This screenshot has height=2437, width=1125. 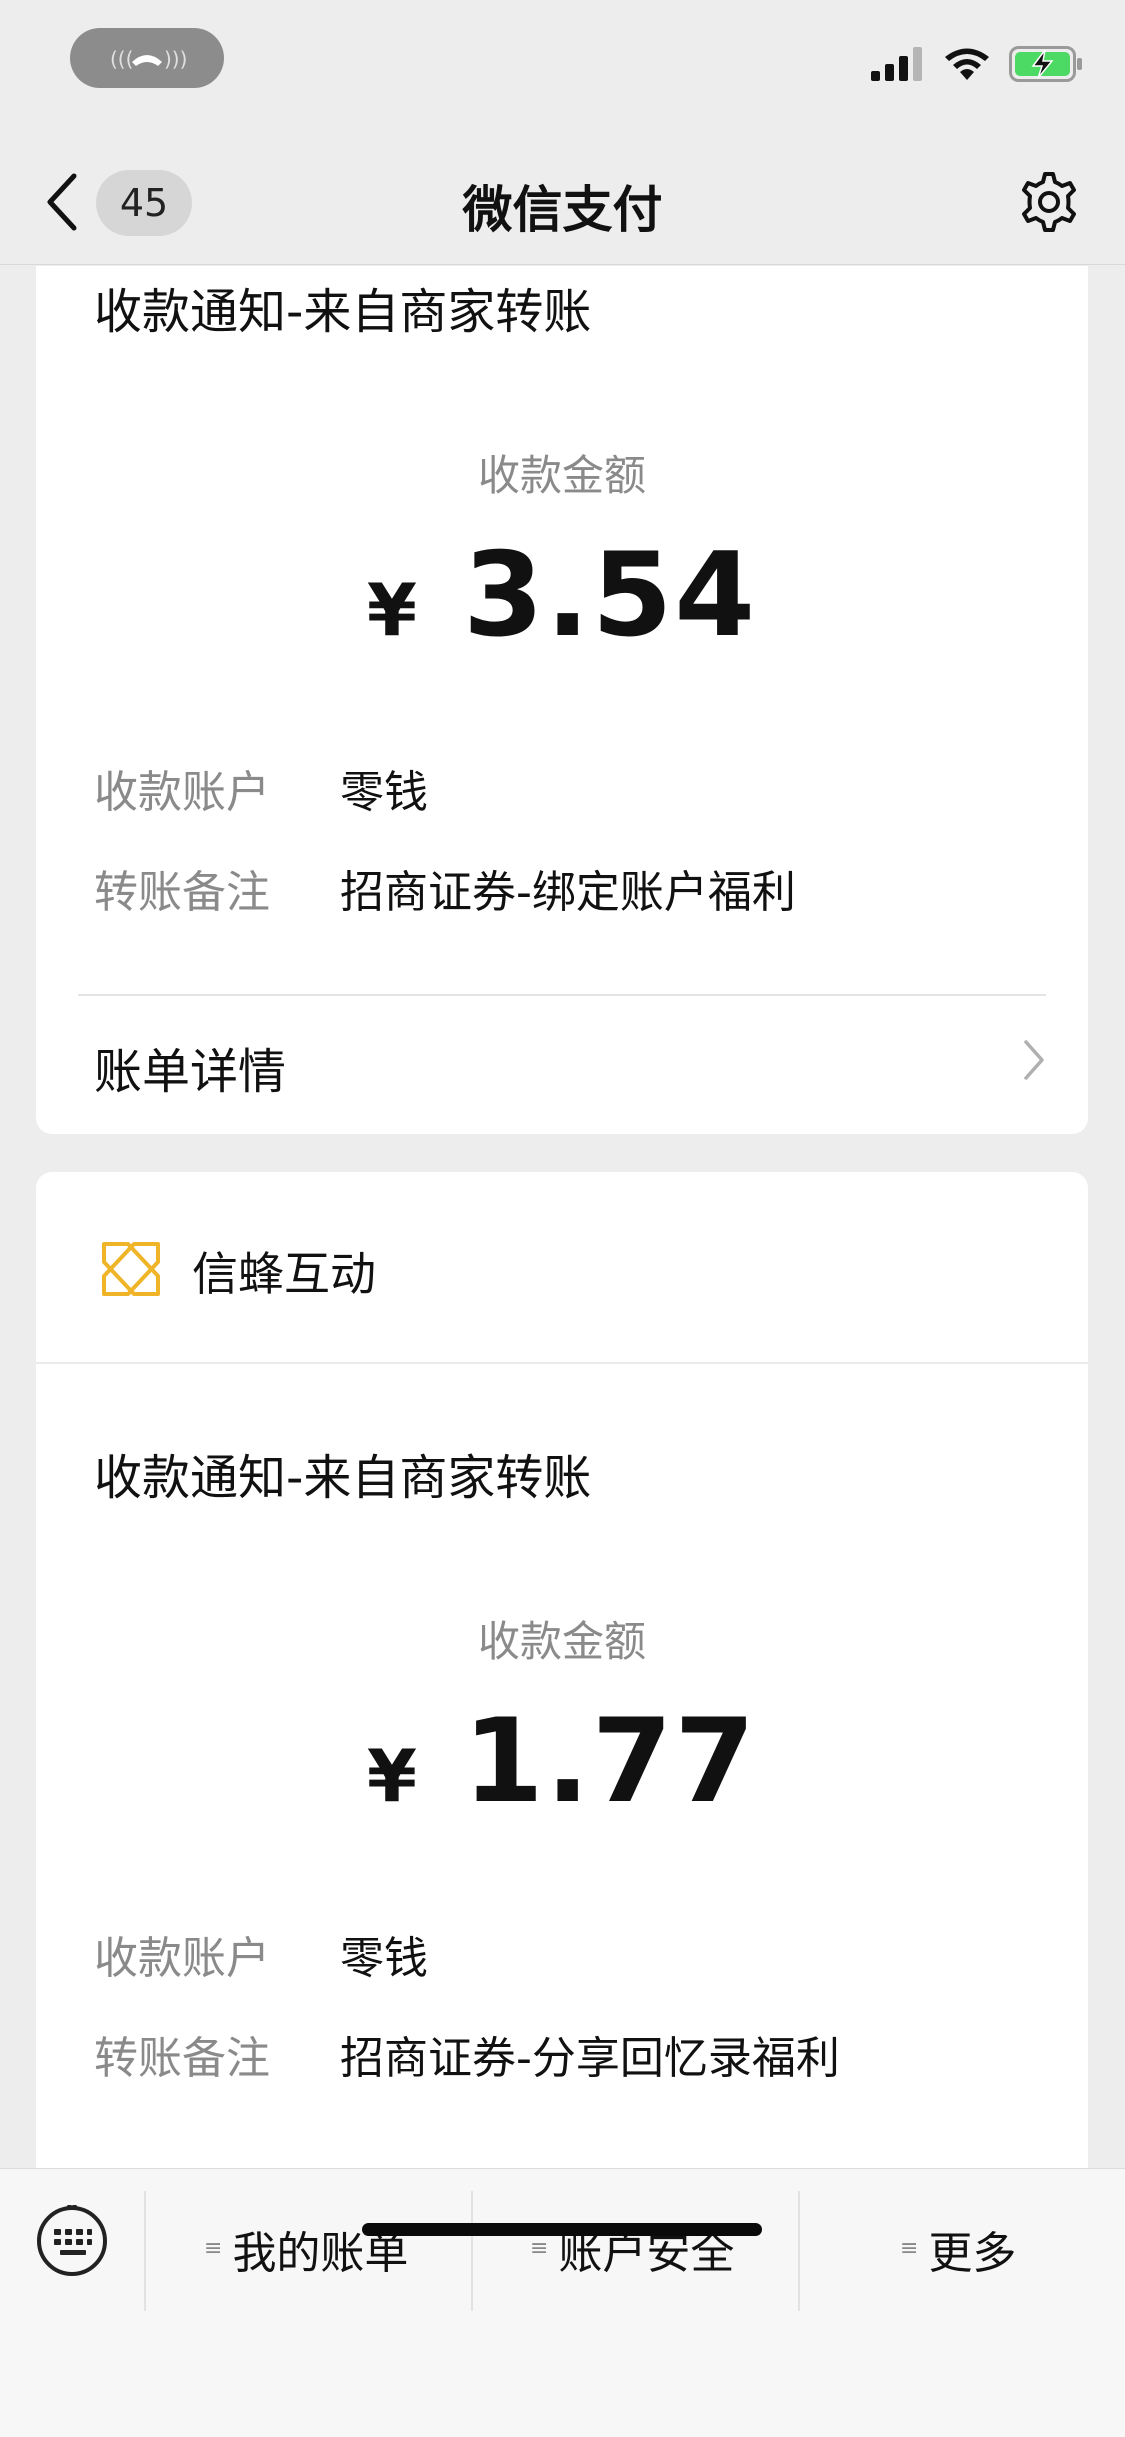 What do you see at coordinates (190, 1067) in the screenshot?
I see `bill-details-link: 账单详情` at bounding box center [190, 1067].